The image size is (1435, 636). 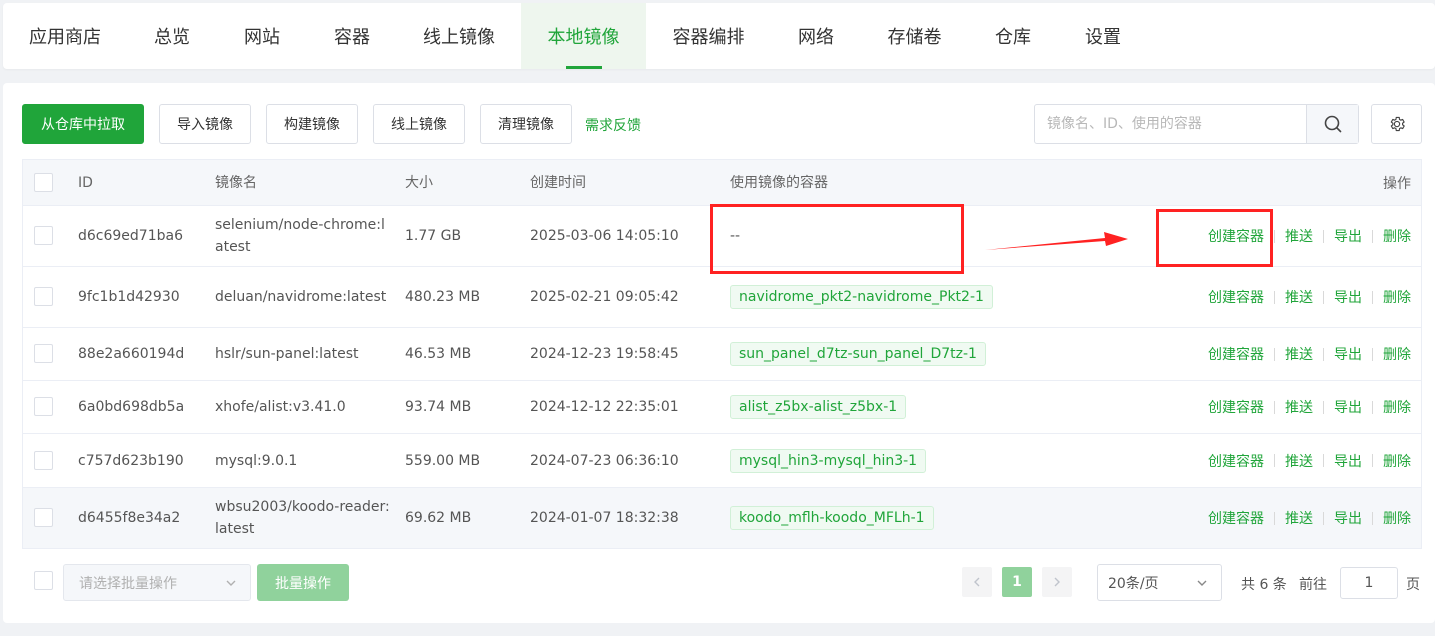 What do you see at coordinates (43, 182) in the screenshot?
I see `select-all-checkbox` at bounding box center [43, 182].